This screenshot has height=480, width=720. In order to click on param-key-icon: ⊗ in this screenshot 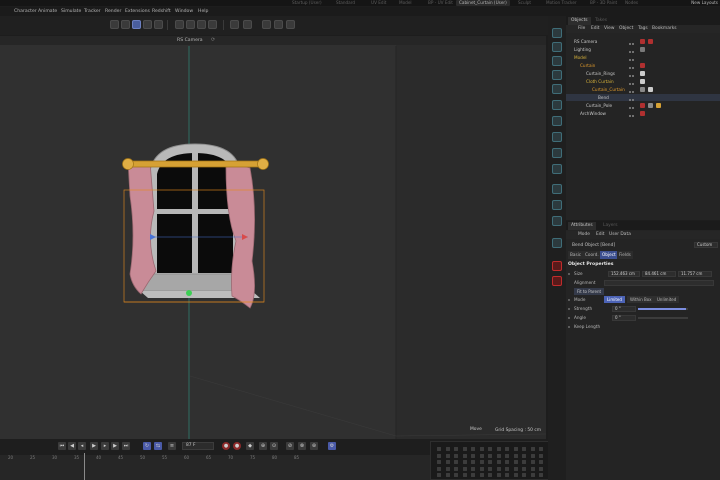, I will do `click(302, 446)`.